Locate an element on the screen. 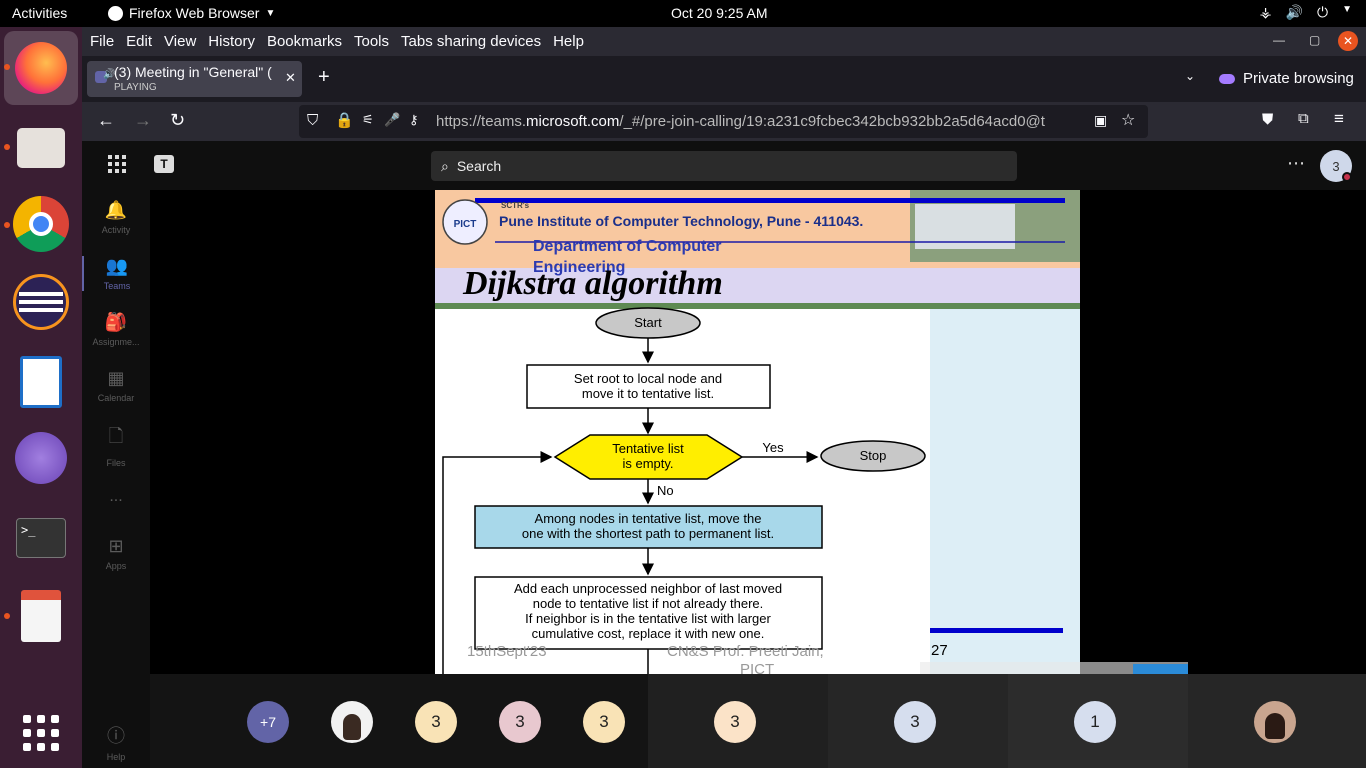  network-icon: ⚶ is located at coordinates (1265, 12).